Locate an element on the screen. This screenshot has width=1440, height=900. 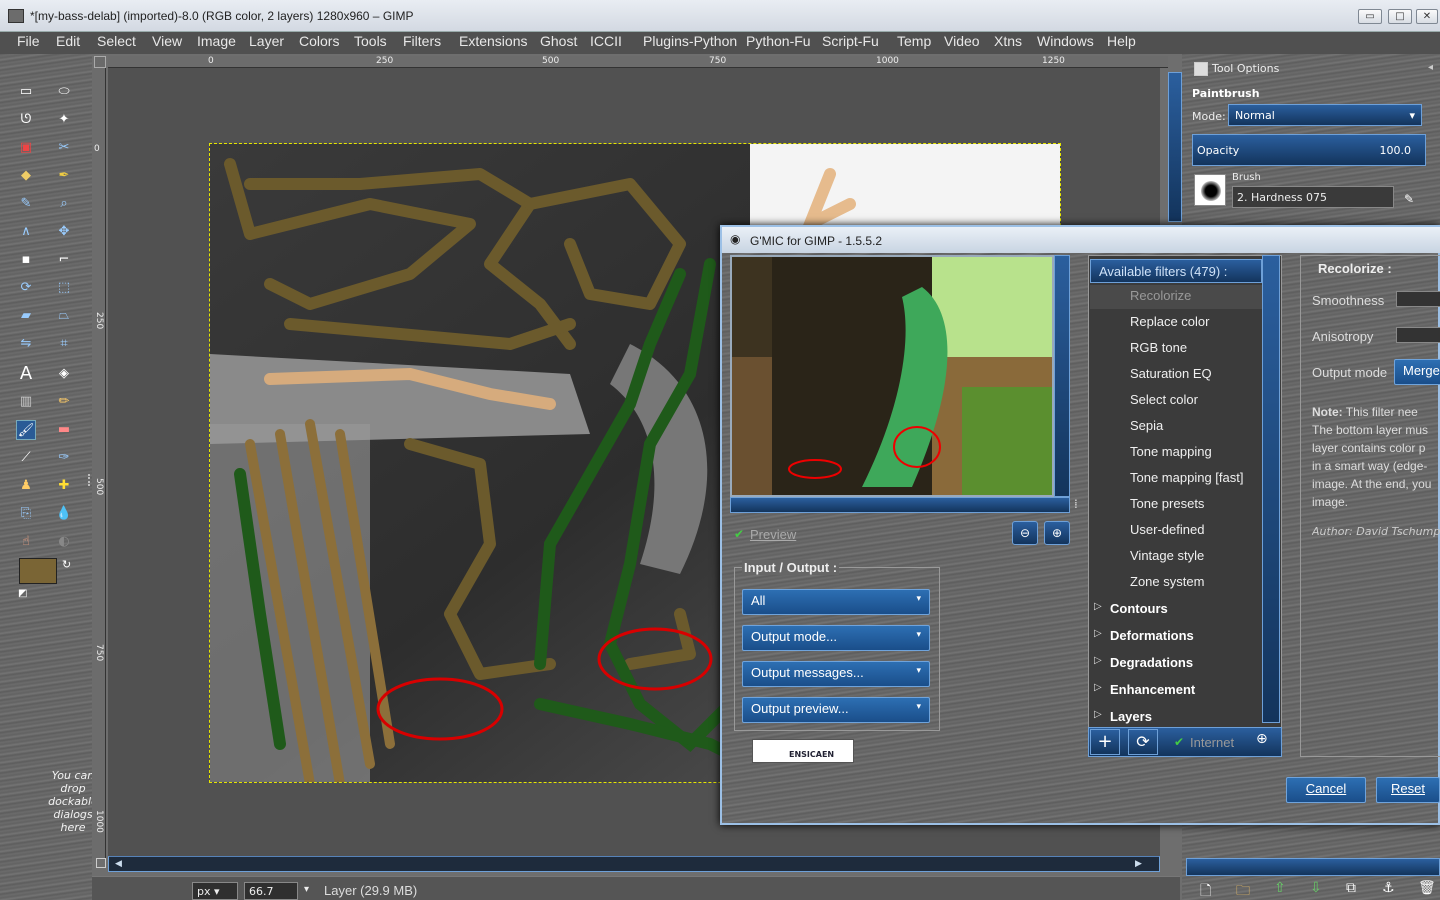
pencil-icon: ✏ is located at coordinates (64, 402).